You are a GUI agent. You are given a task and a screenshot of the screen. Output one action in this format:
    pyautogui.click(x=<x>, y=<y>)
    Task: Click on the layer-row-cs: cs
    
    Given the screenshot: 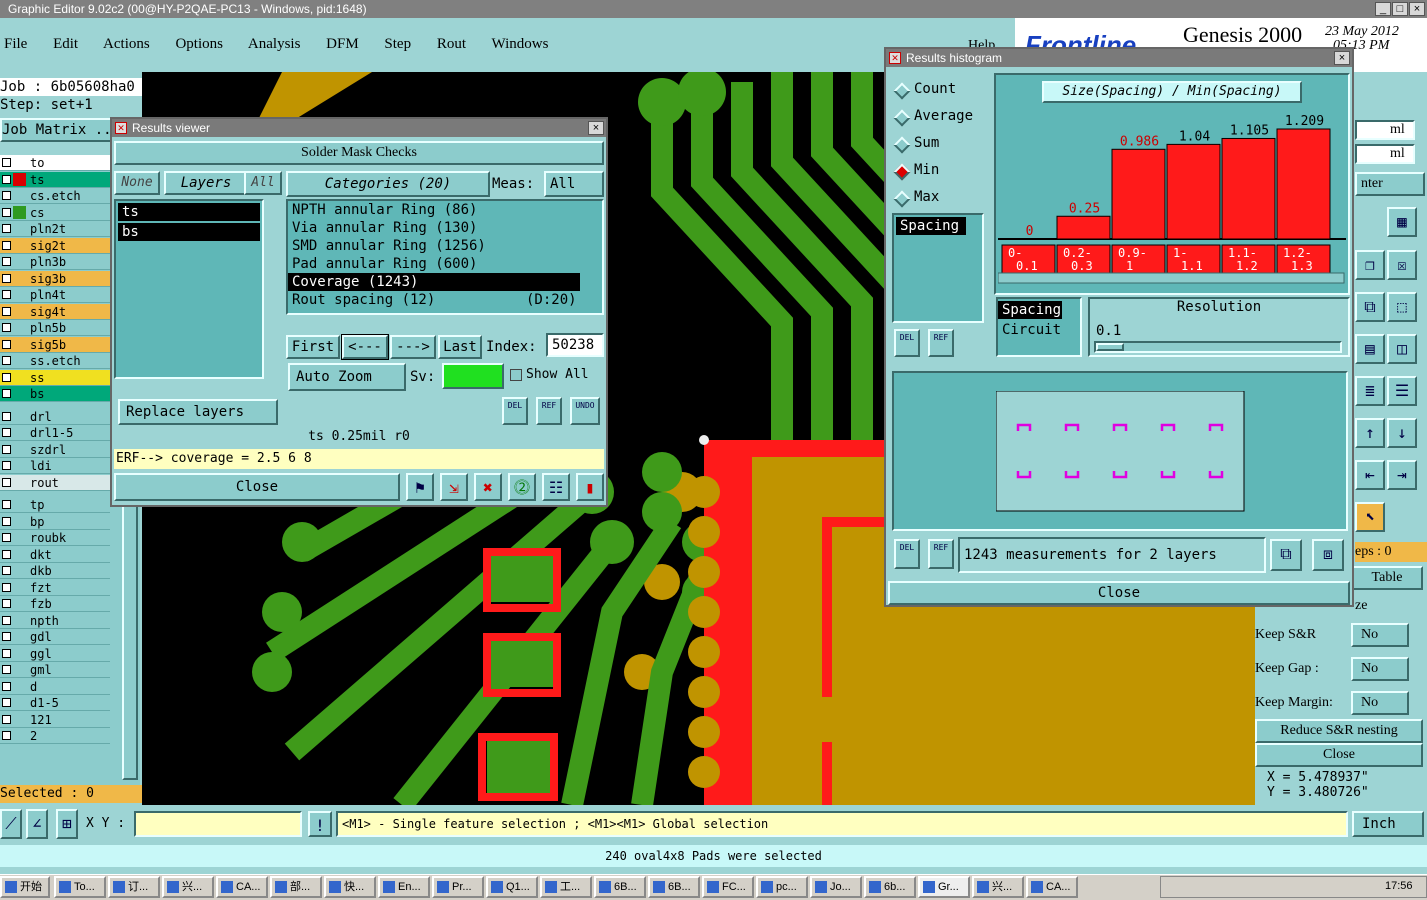 What is the action you would take?
    pyautogui.click(x=55, y=212)
    